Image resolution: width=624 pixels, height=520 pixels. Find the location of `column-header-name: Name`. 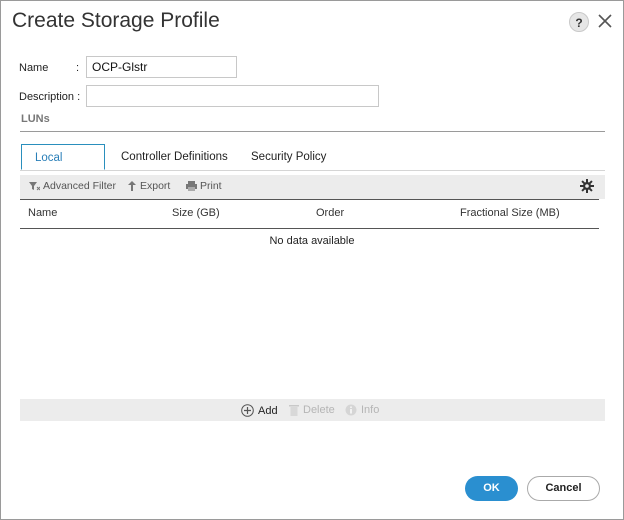

column-header-name: Name is located at coordinates (42, 213).